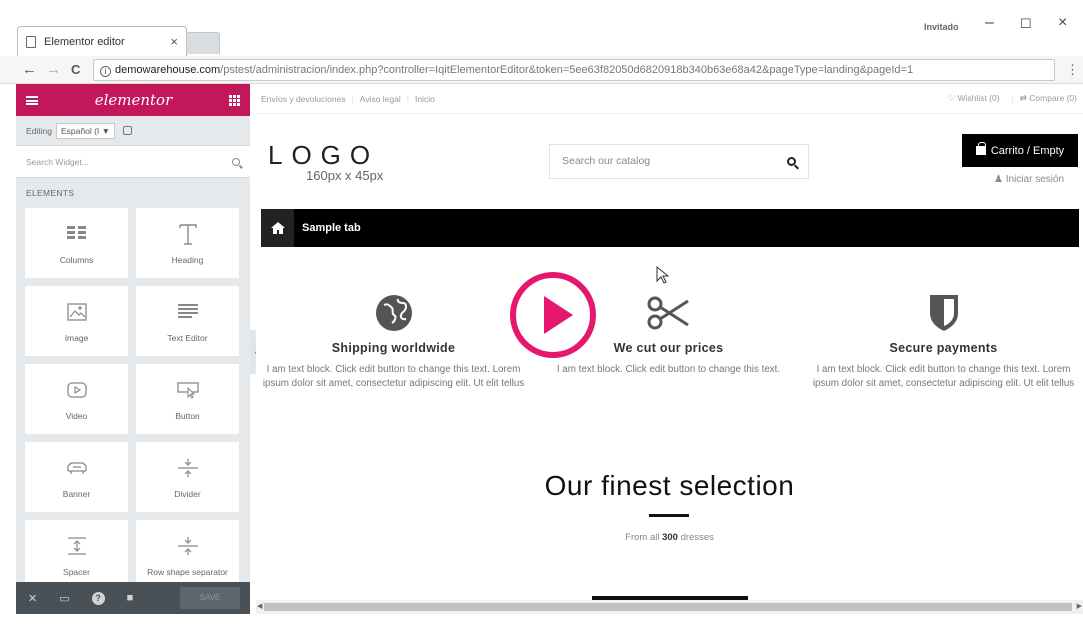 This screenshot has width=1083, height=627. Describe the element at coordinates (277, 228) in the screenshot. I see `home-icon` at that location.